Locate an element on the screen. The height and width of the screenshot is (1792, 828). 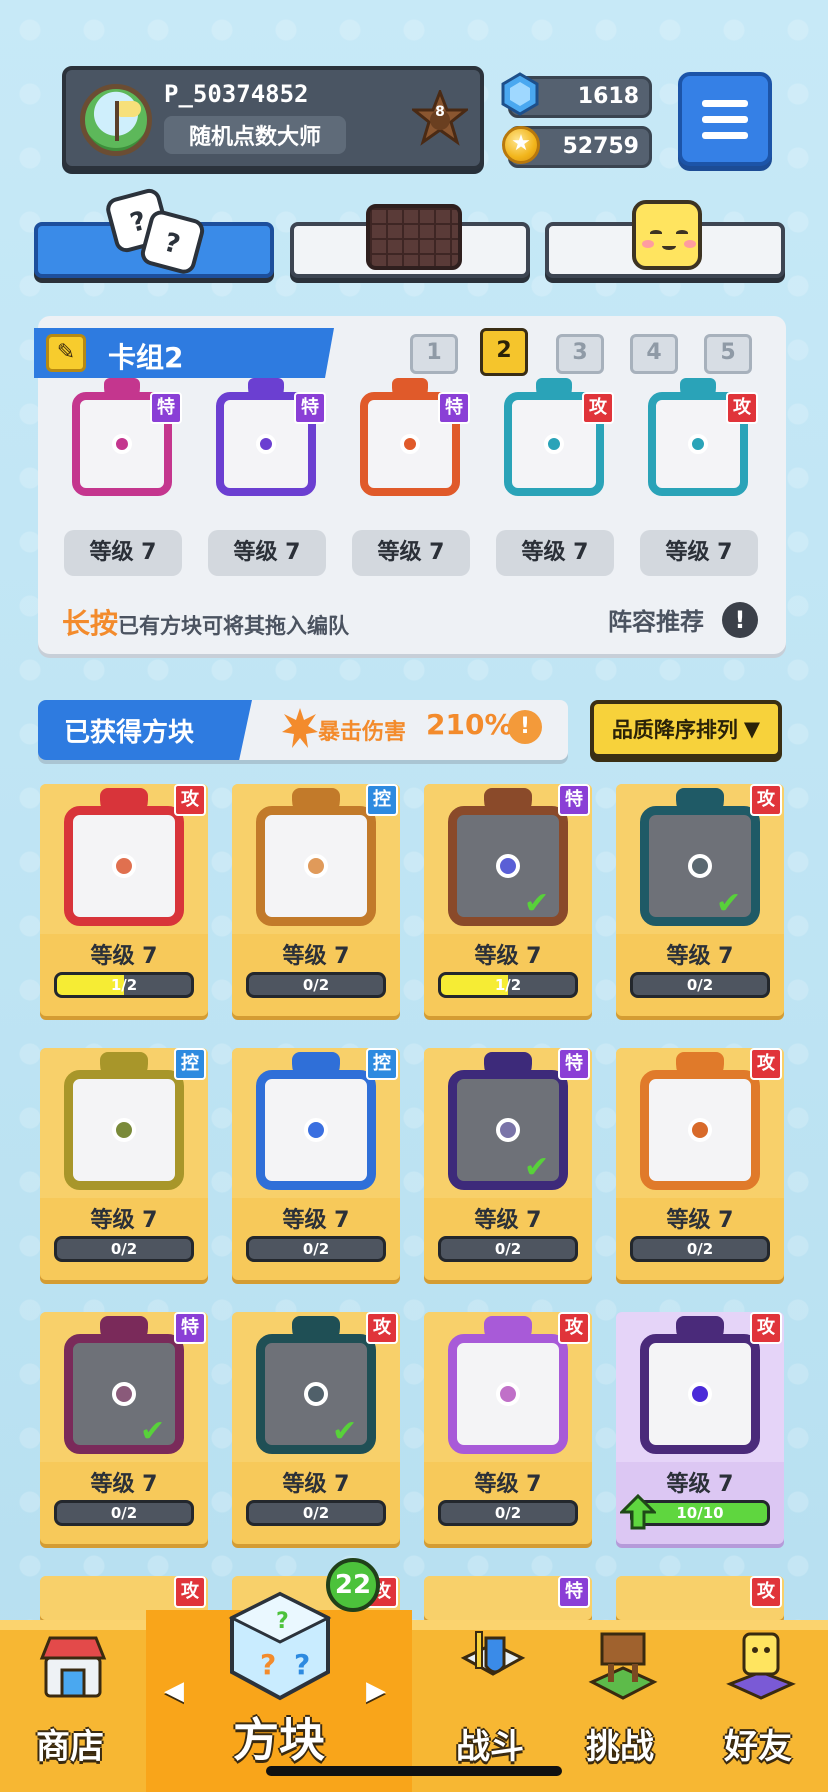
deck-tab-4: 4 is located at coordinates (654, 354).